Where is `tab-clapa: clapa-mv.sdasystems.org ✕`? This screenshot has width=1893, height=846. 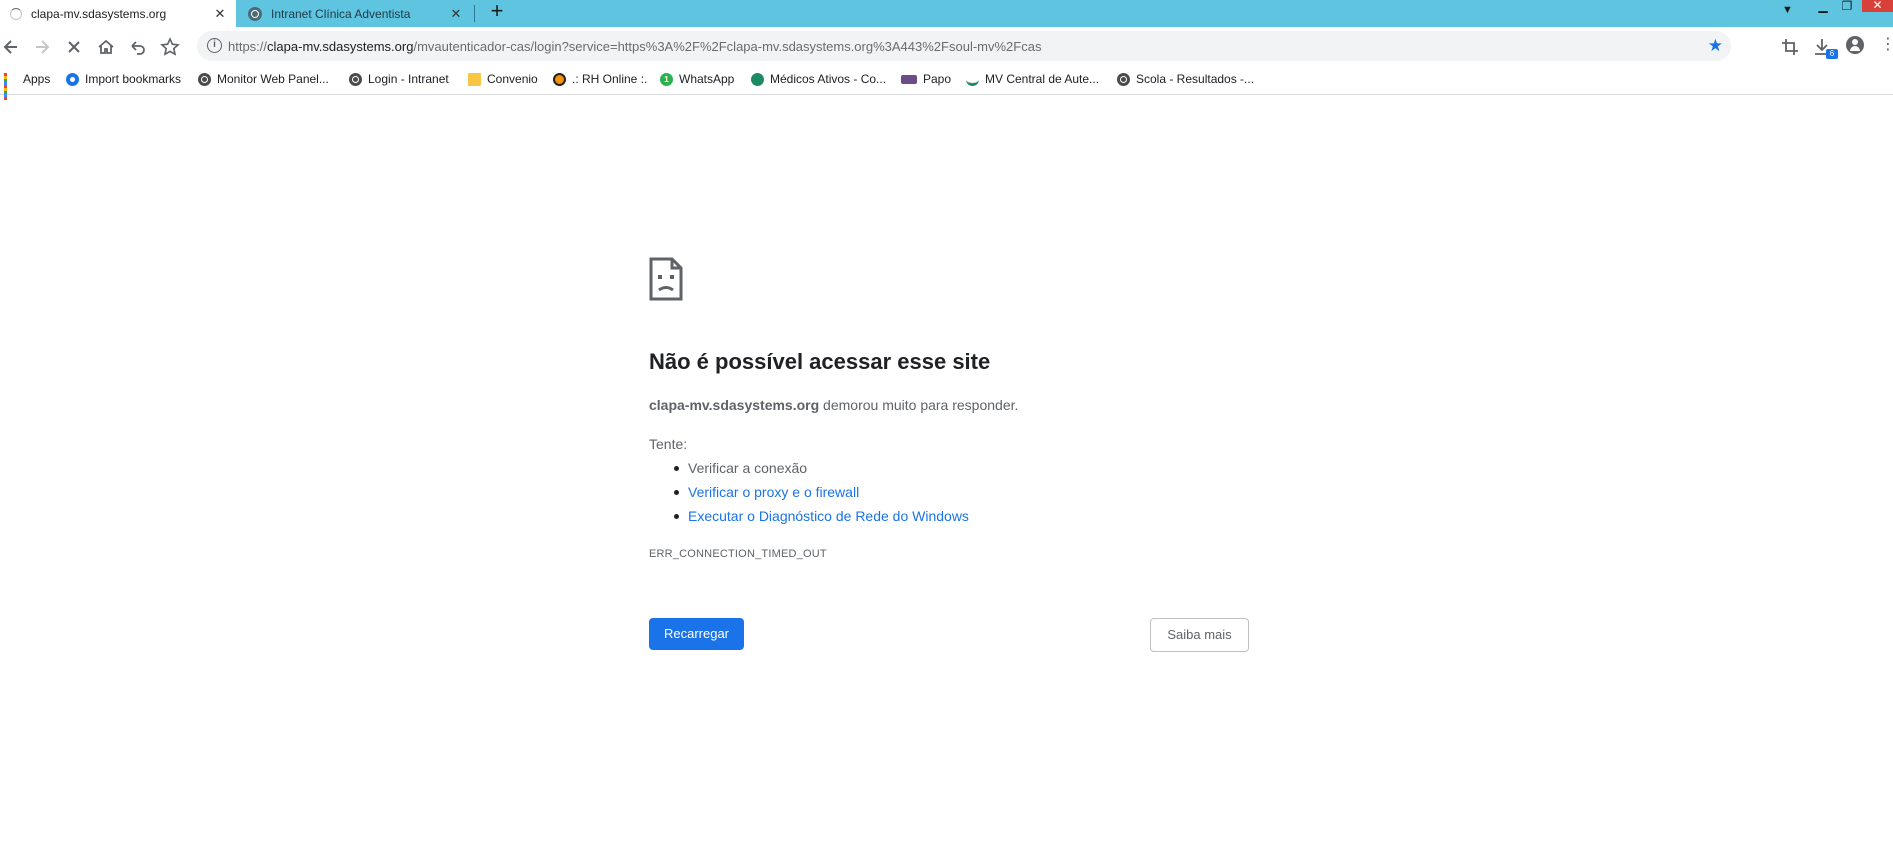 tab-clapa: clapa-mv.sdasystems.org ✕ is located at coordinates (118, 13).